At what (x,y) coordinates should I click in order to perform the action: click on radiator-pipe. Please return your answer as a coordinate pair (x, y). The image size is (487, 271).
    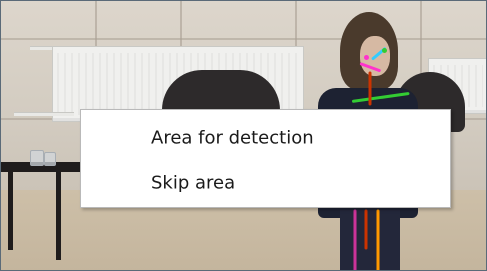
    Looking at the image, I should click on (44, 114).